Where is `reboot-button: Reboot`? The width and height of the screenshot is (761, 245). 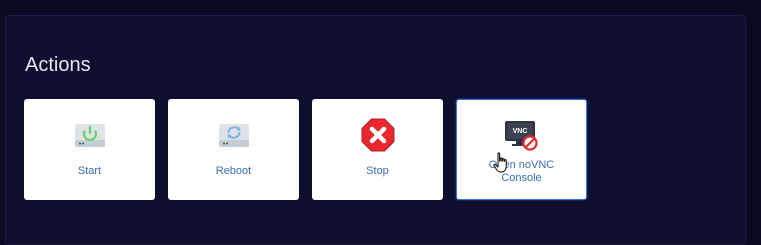 reboot-button: Reboot is located at coordinates (233, 149).